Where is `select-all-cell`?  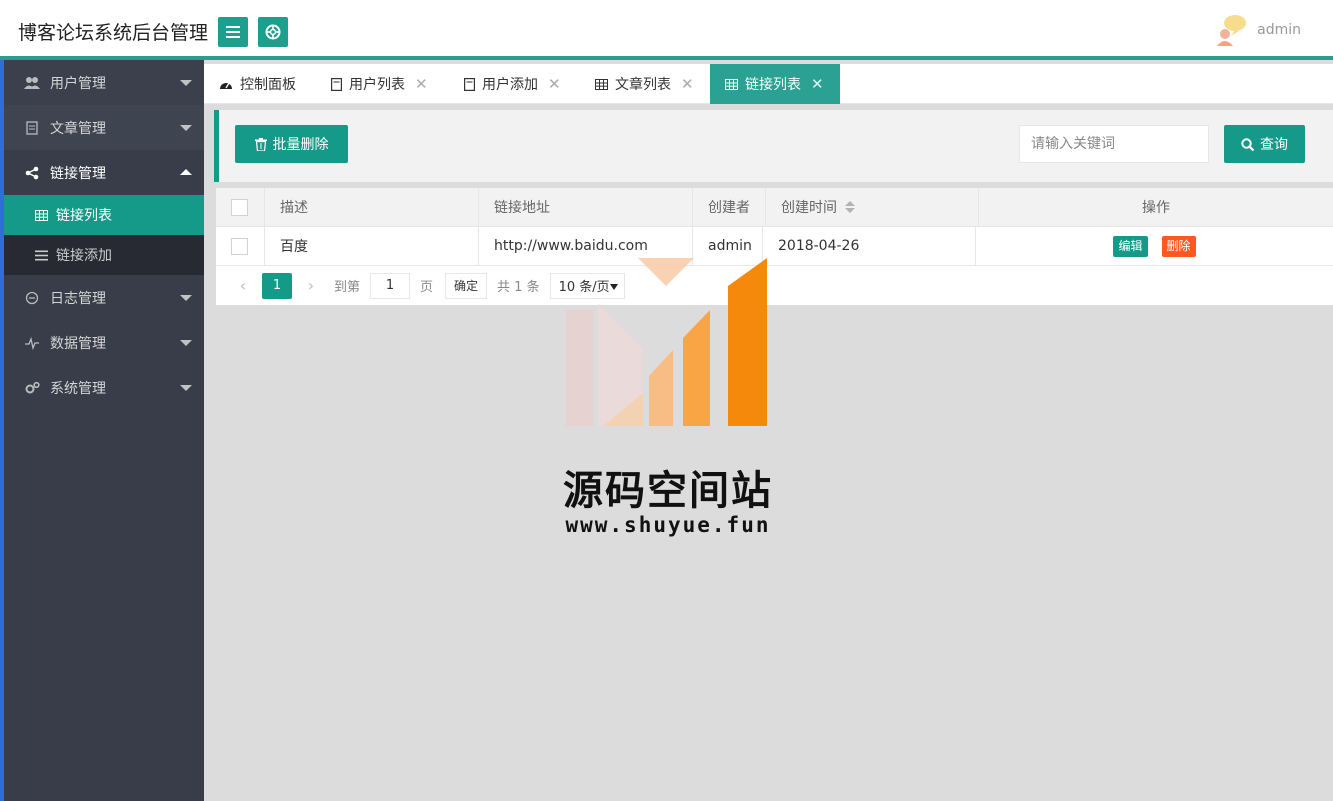
select-all-cell is located at coordinates (240, 207).